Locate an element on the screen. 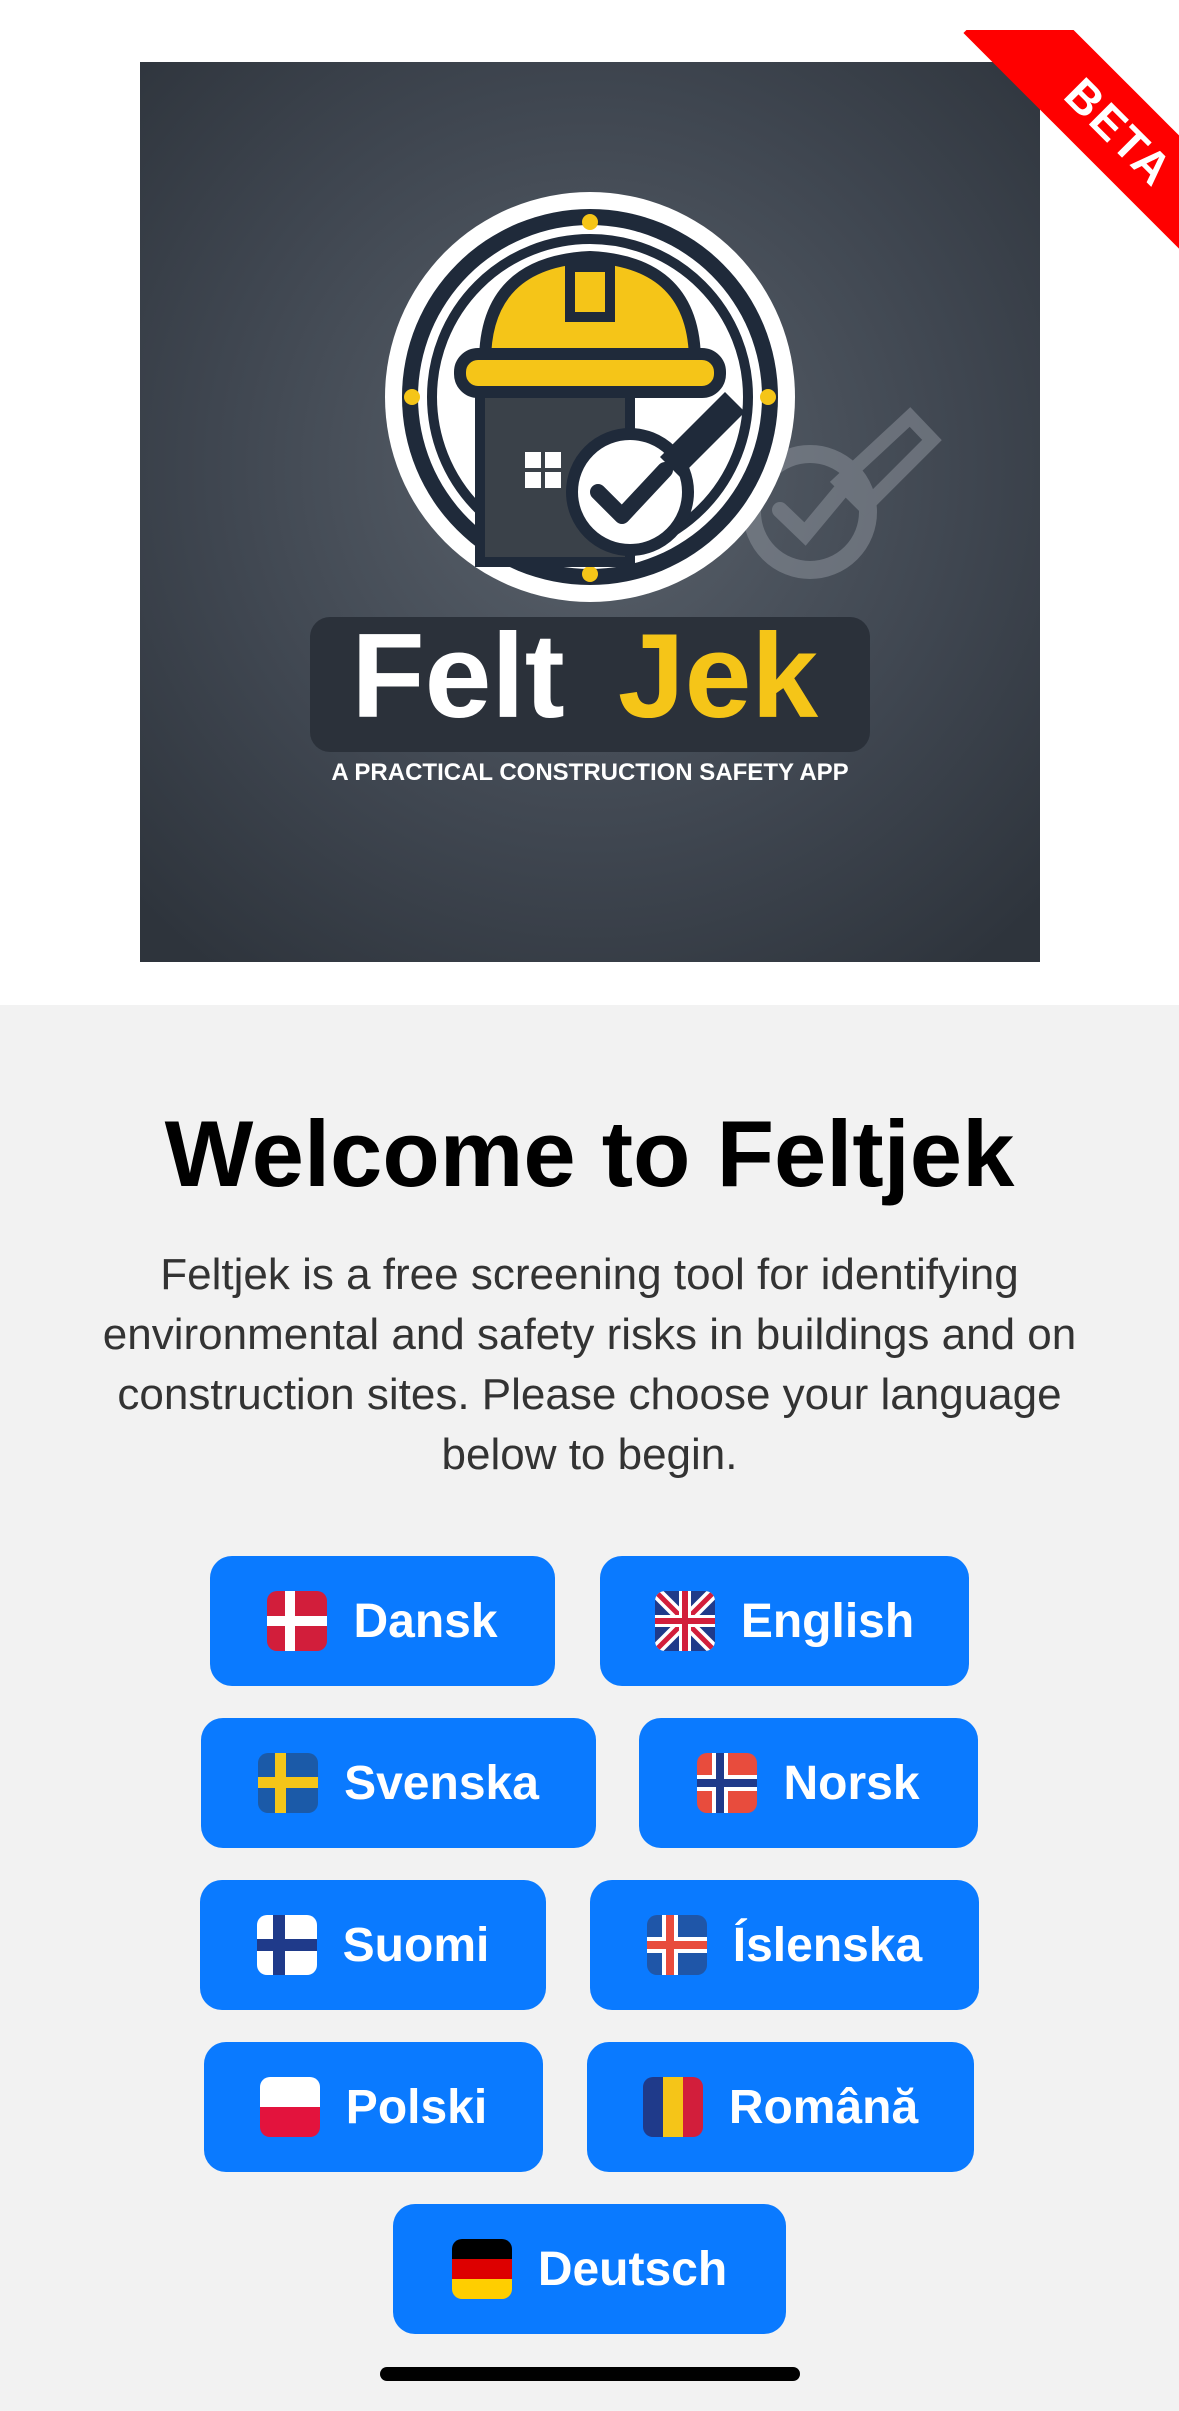  denmark-flag-icon is located at coordinates (297, 1621).